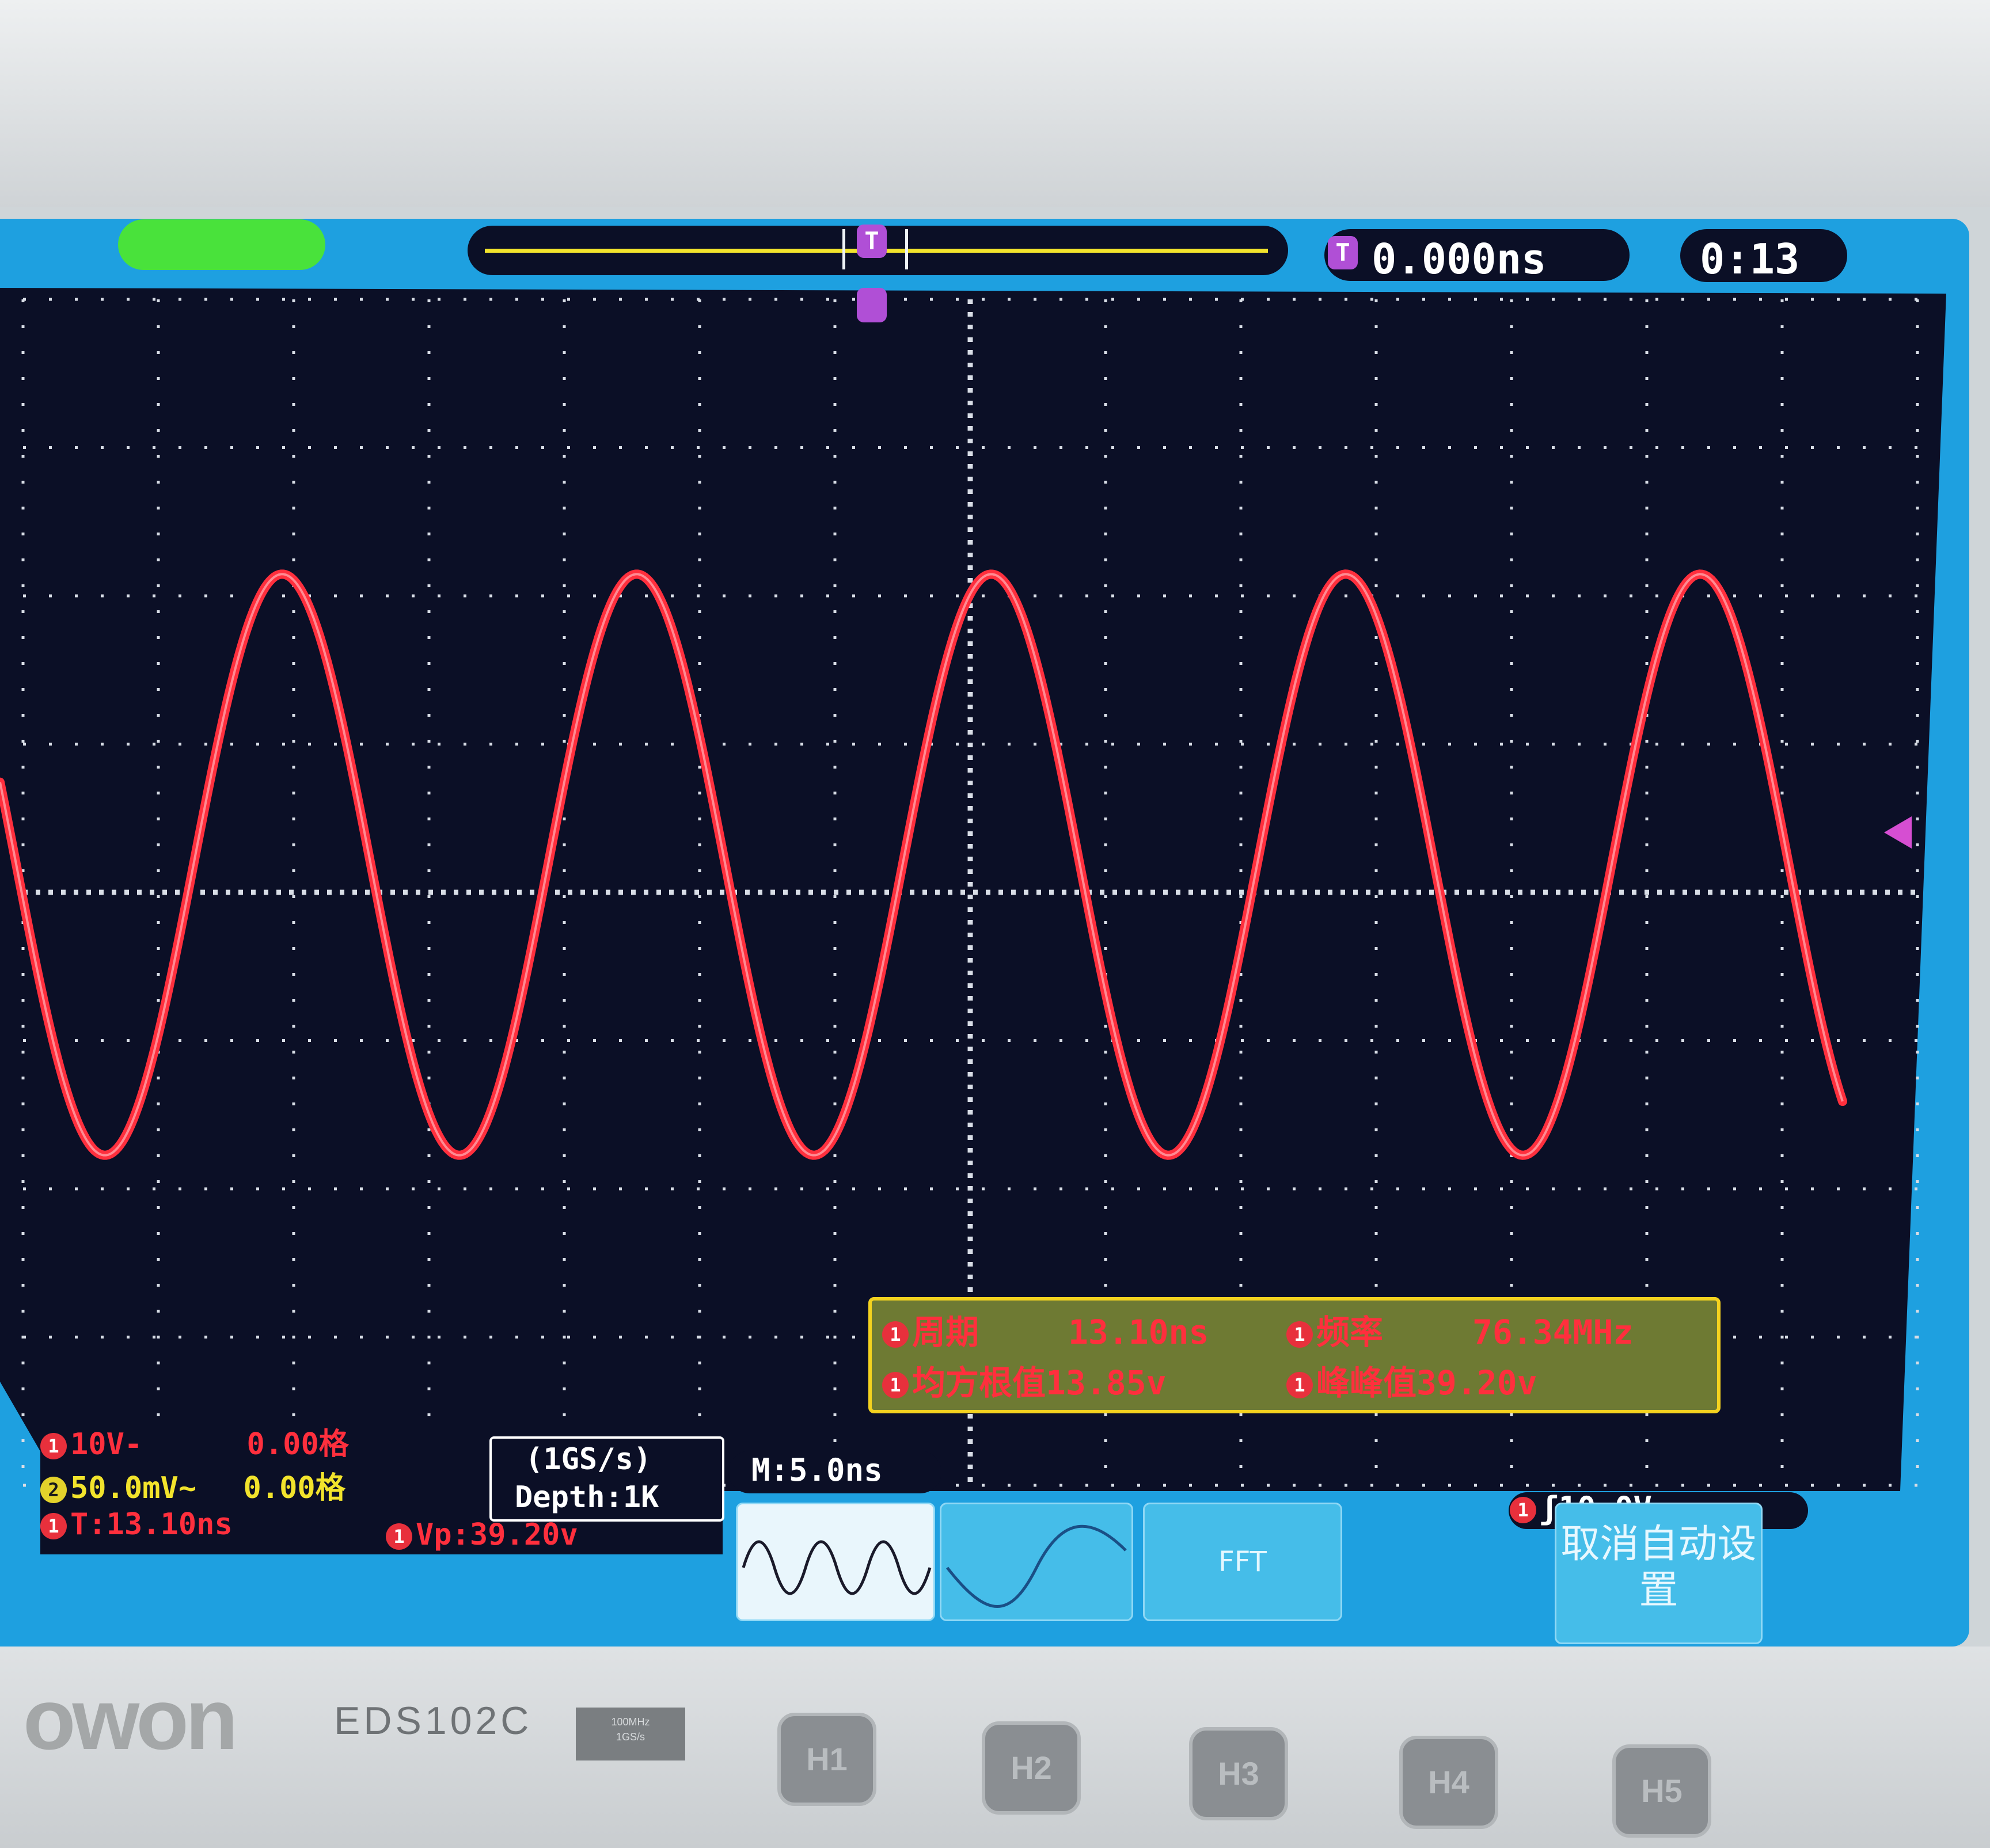 The image size is (1990, 1848). Describe the element at coordinates (827, 1759) in the screenshot. I see `h1-button: H1` at that location.